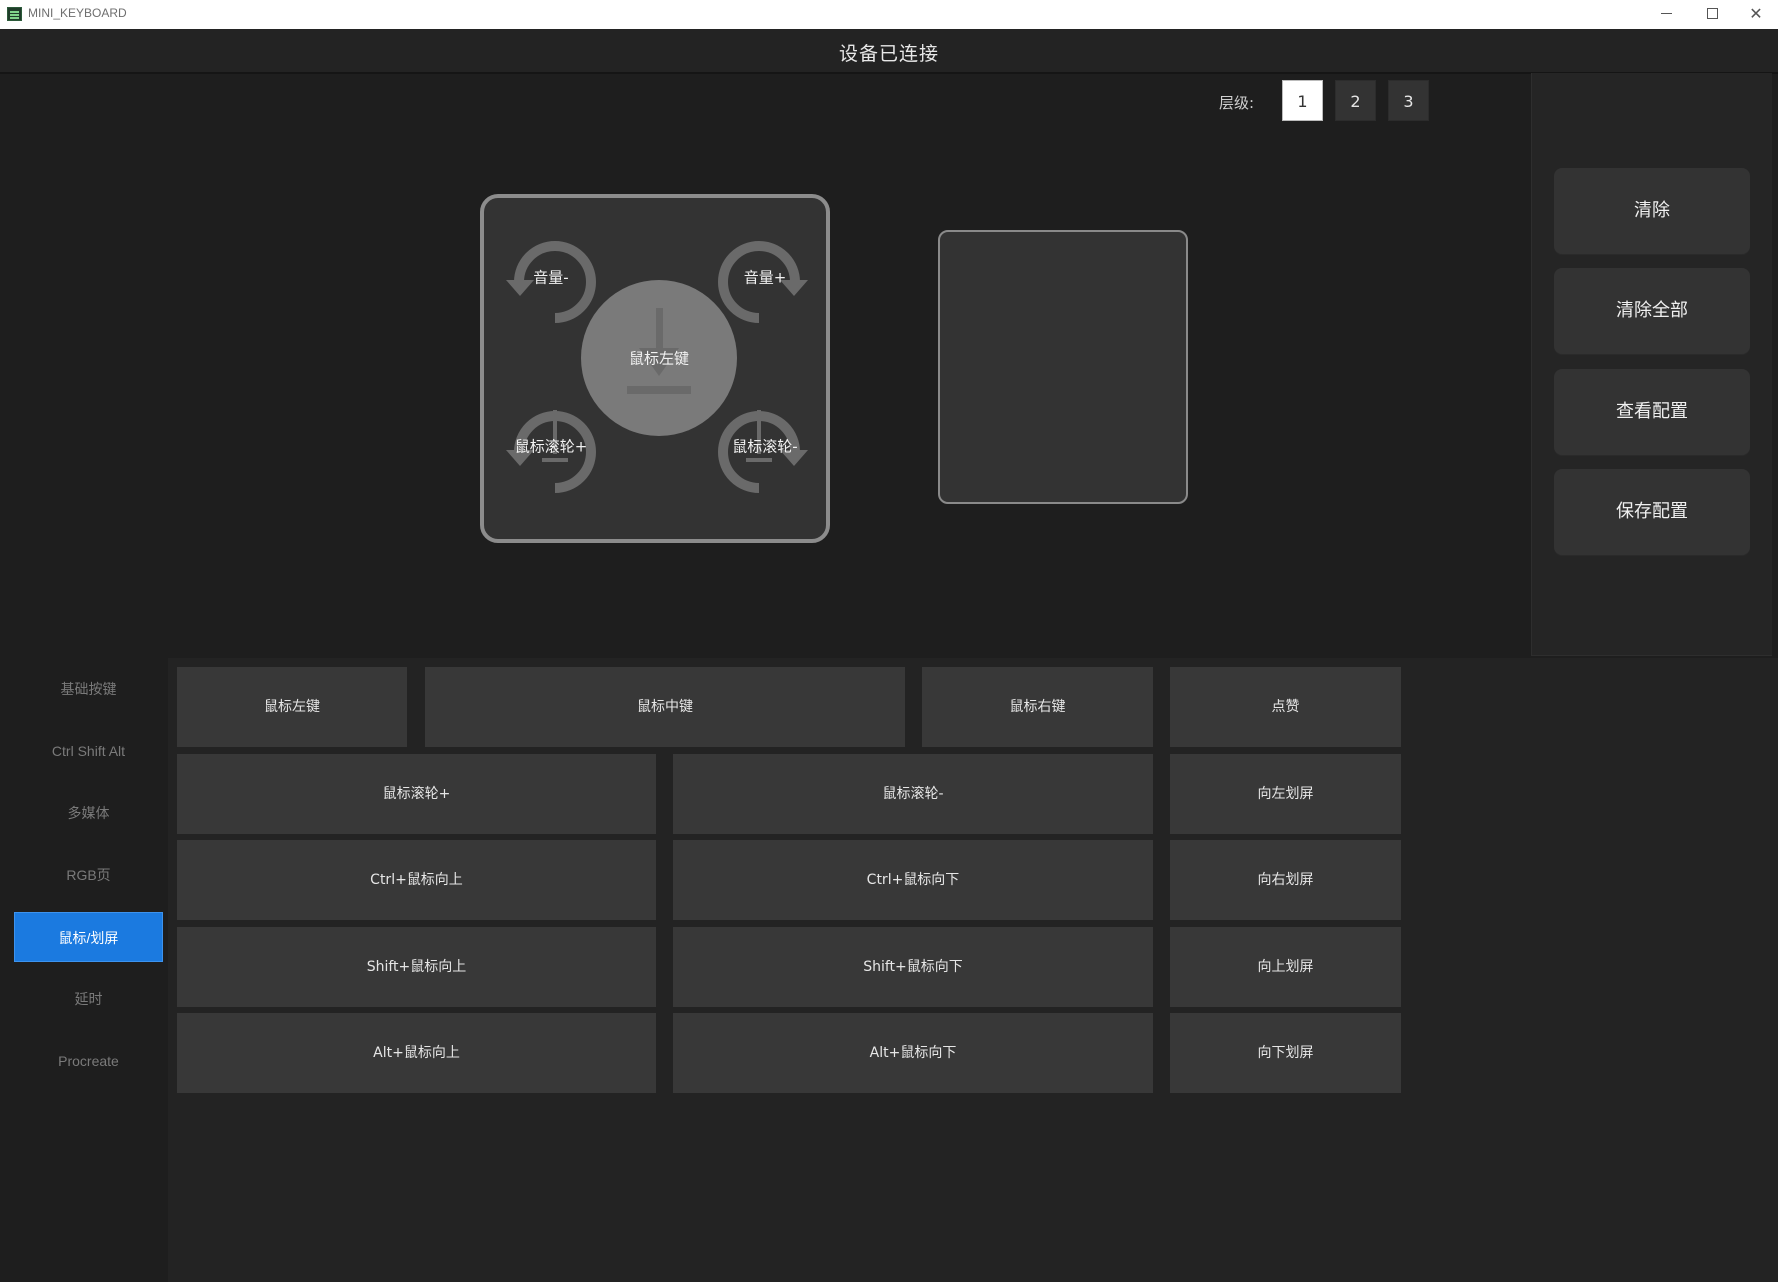  What do you see at coordinates (88, 751) in the screenshot?
I see `nav-item-modifiers: Ctrl Shift Alt` at bounding box center [88, 751].